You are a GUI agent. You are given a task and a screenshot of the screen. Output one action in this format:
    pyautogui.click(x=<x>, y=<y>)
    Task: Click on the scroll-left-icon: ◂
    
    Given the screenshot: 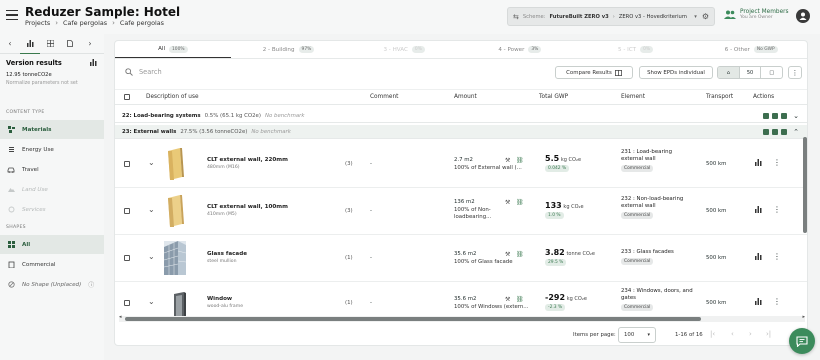 What is the action you would take?
    pyautogui.click(x=120, y=317)
    